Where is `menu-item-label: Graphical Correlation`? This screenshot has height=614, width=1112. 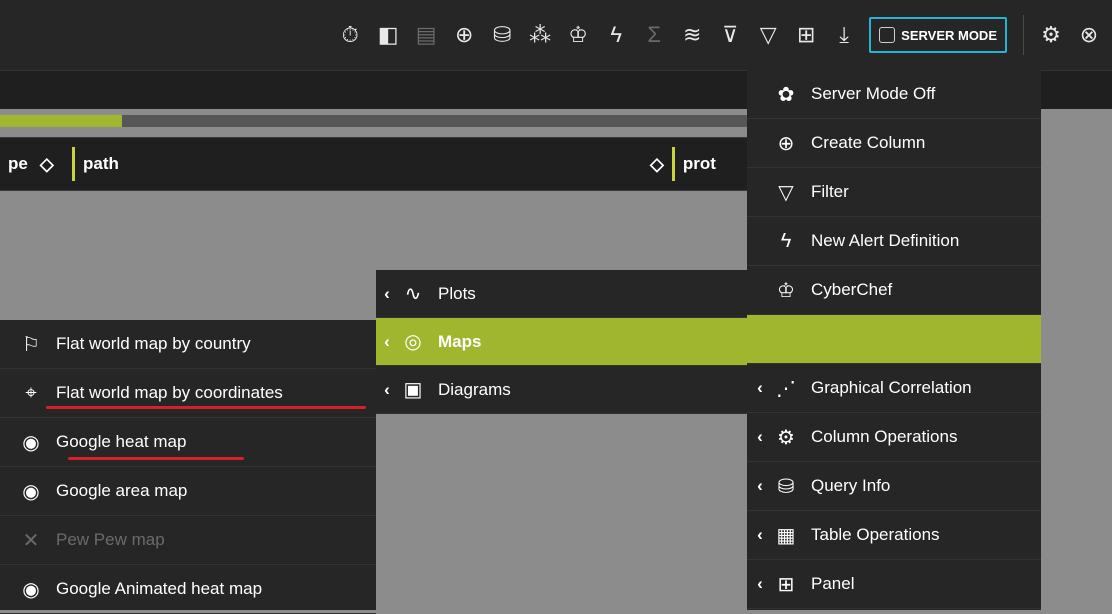 menu-item-label: Graphical Correlation is located at coordinates (891, 387).